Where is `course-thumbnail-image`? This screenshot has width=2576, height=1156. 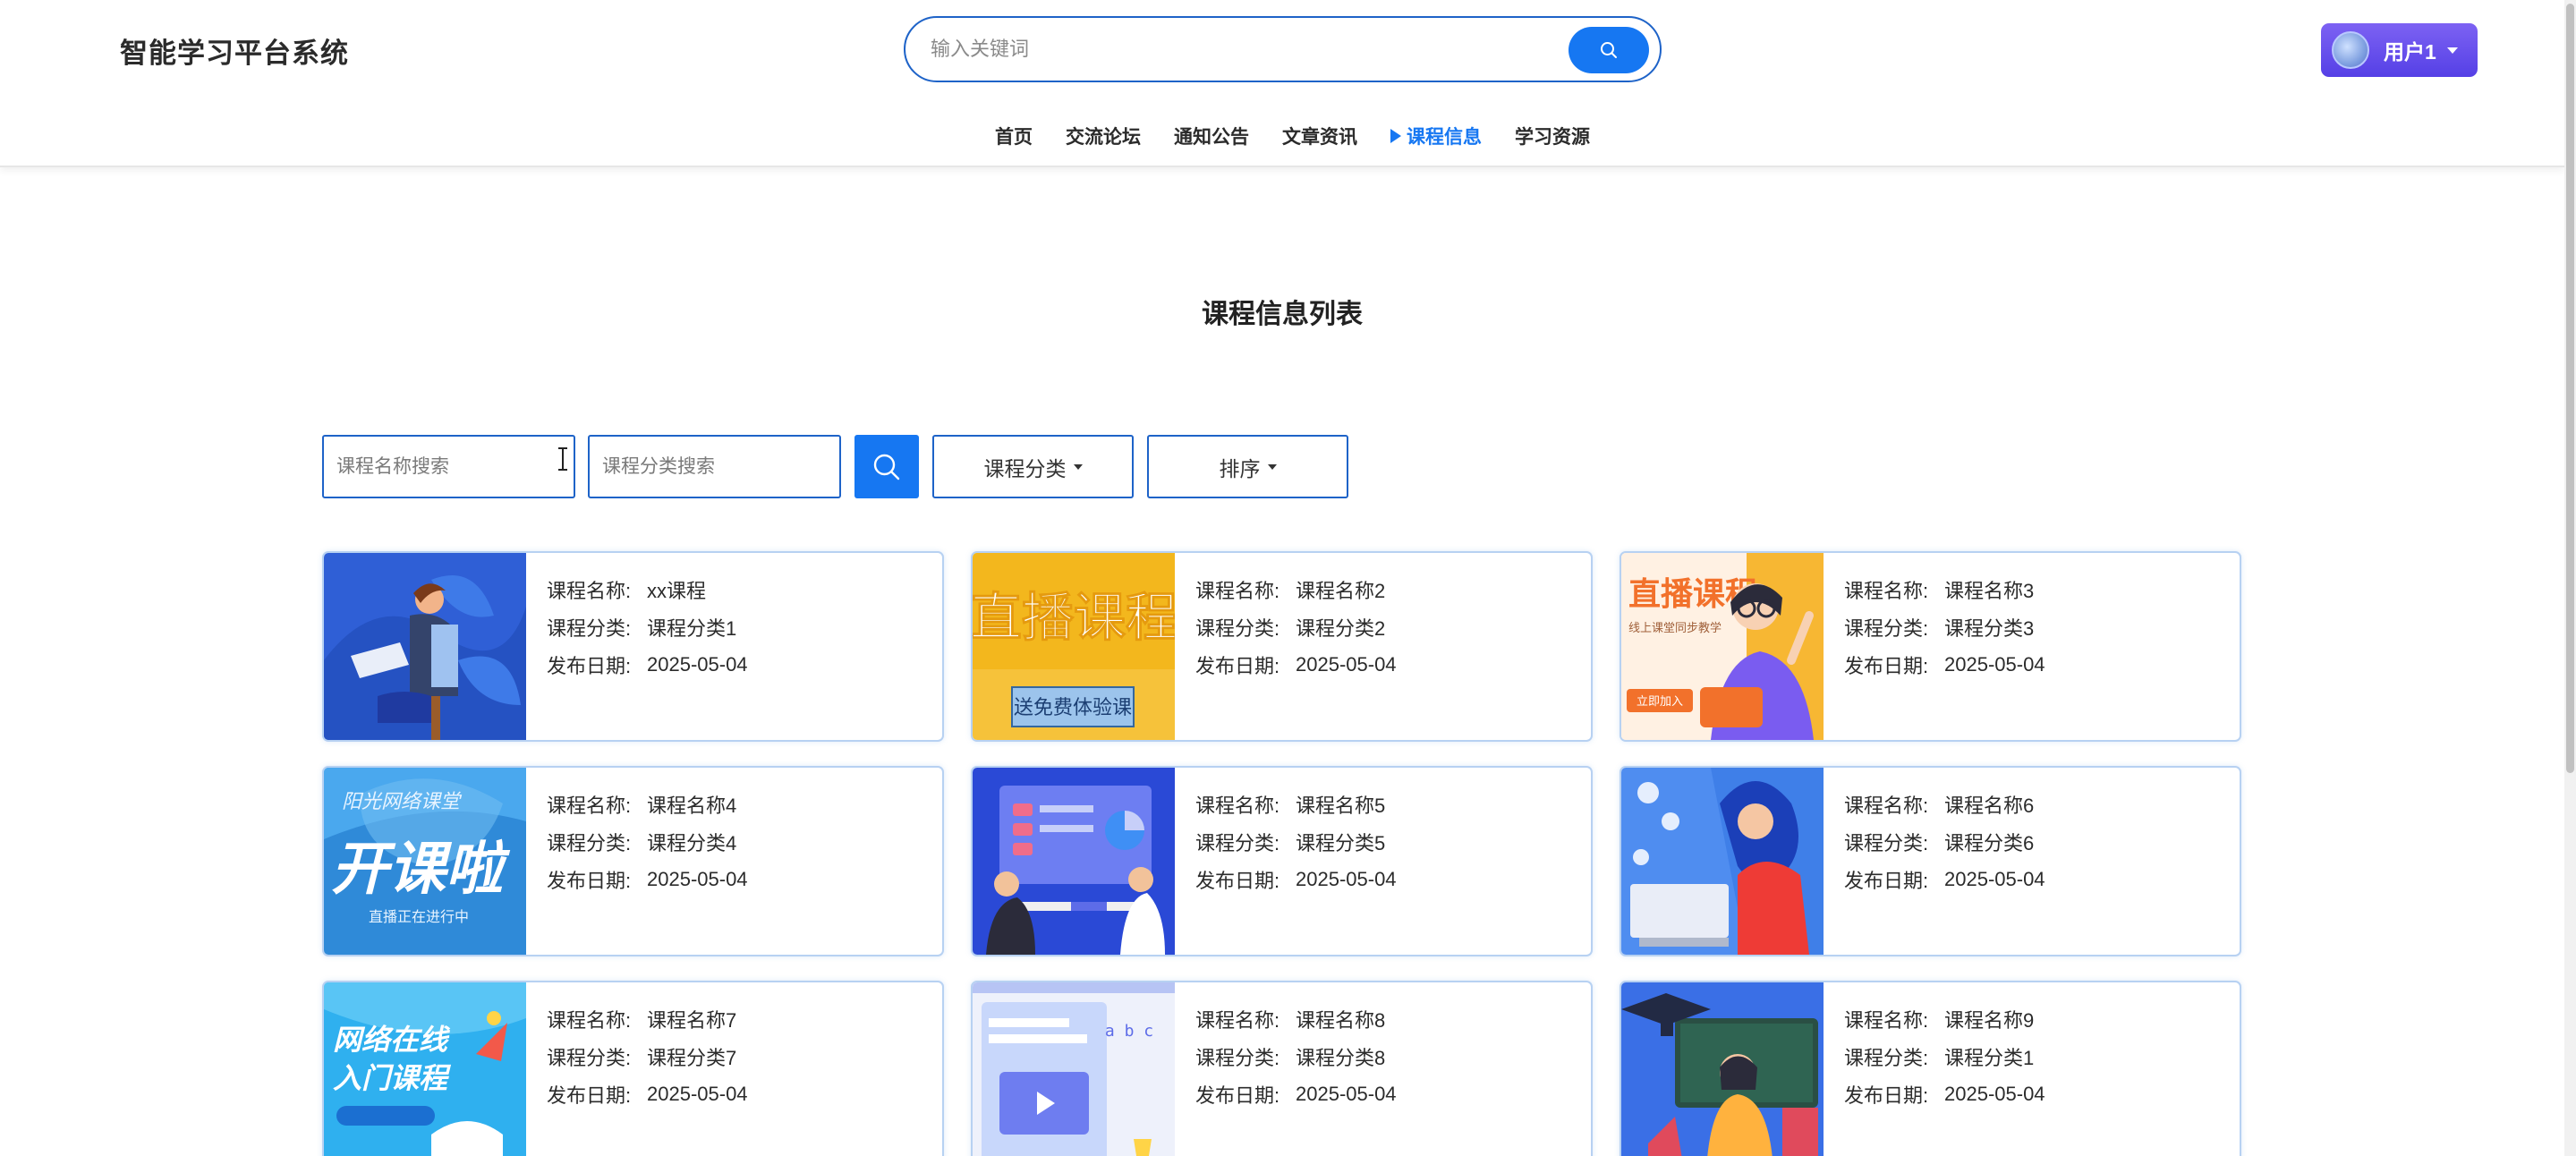
course-thumbnail-image is located at coordinates (1722, 861).